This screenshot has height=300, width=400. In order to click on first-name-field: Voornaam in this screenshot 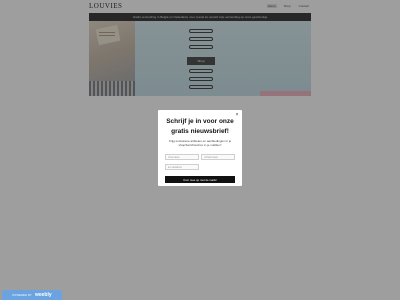, I will do `click(182, 157)`.